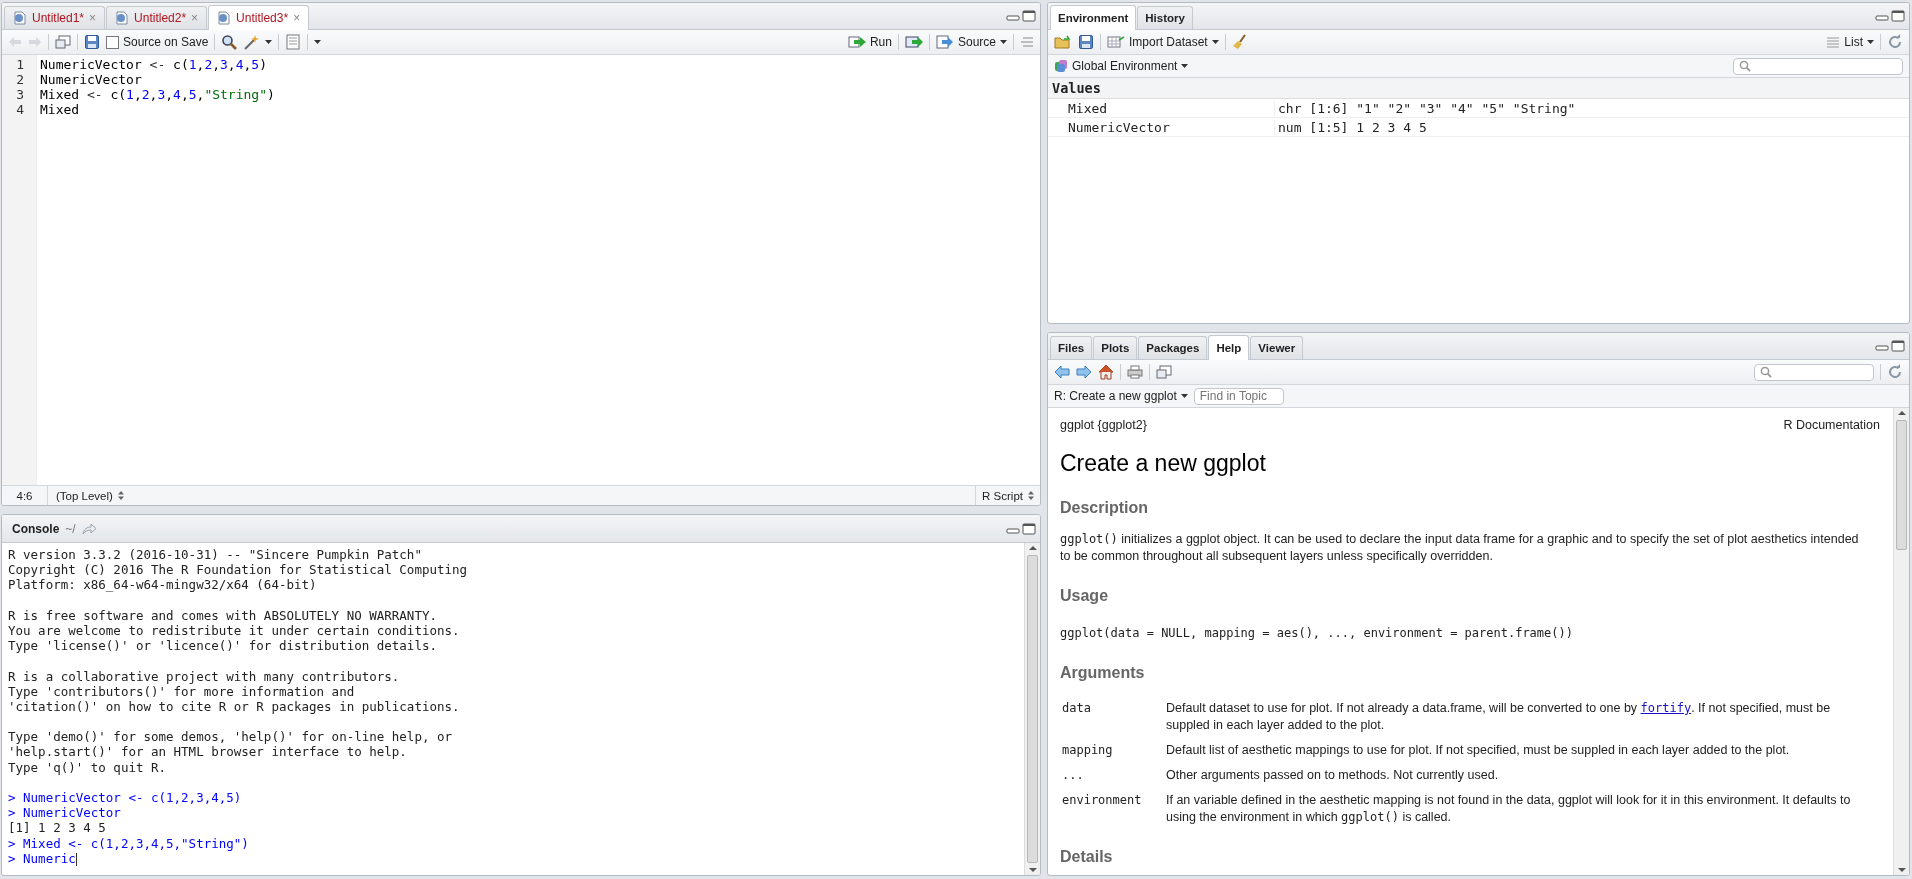  What do you see at coordinates (1333, 775) in the screenshot?
I see `argument-description: Other arguments passed on to methods. Not currently used.` at bounding box center [1333, 775].